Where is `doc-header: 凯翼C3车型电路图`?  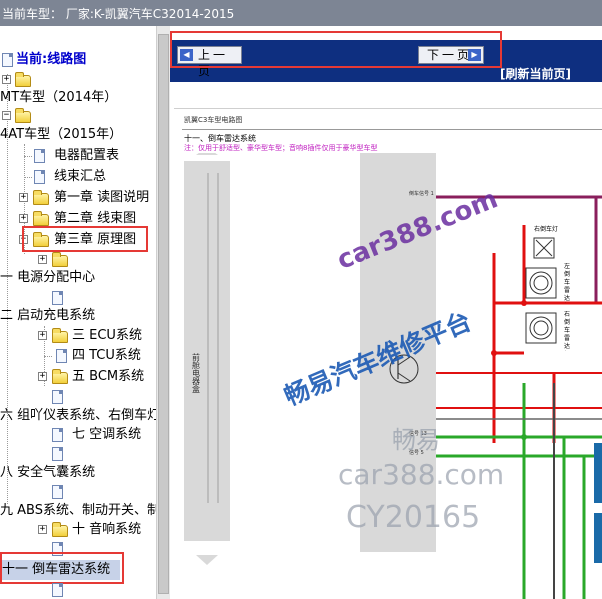 doc-header: 凯翼C3车型电路图 is located at coordinates (213, 120).